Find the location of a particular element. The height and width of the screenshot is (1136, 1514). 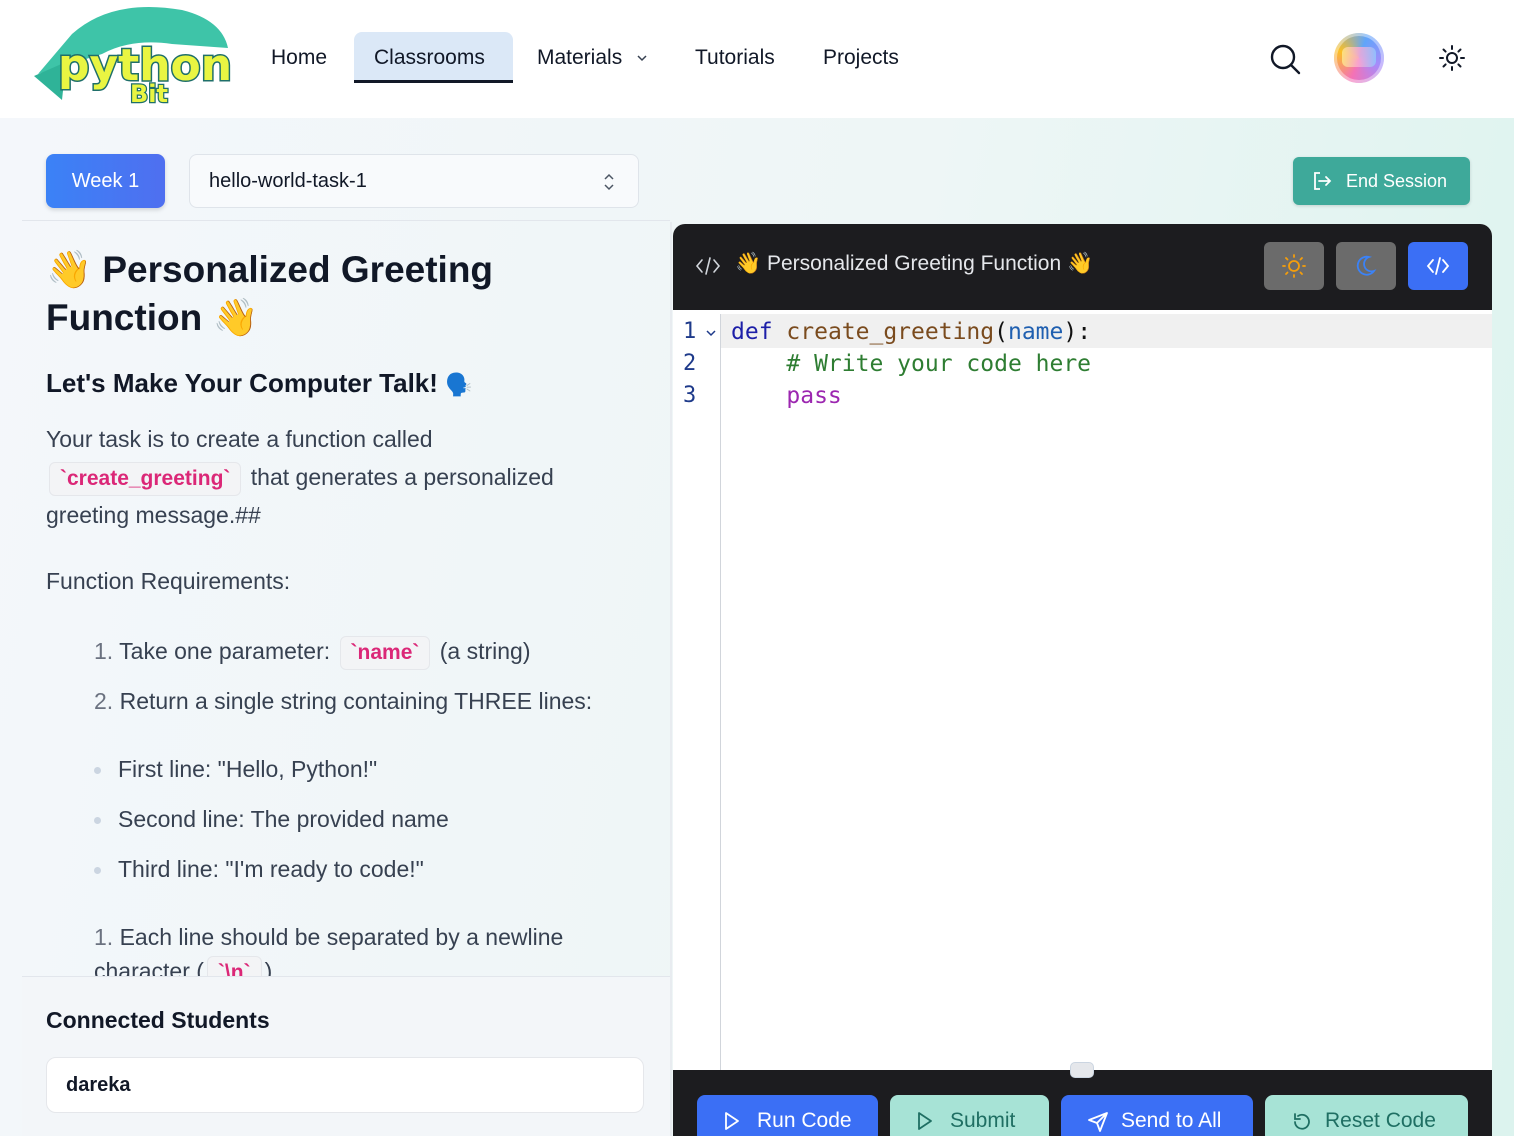

code-punct: ): is located at coordinates (1077, 332).